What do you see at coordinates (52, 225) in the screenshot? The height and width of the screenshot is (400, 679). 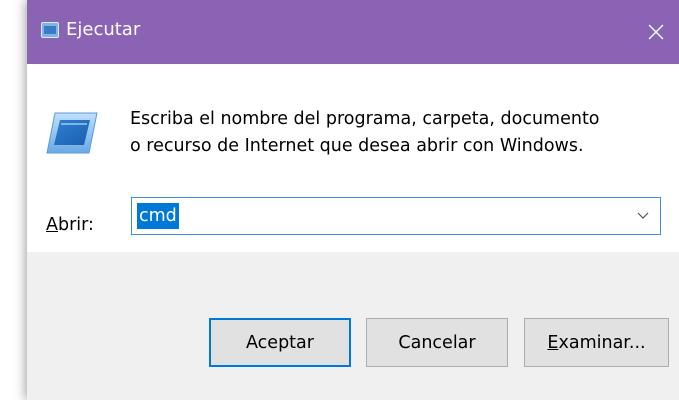 I see `open-label-accelerator: A` at bounding box center [52, 225].